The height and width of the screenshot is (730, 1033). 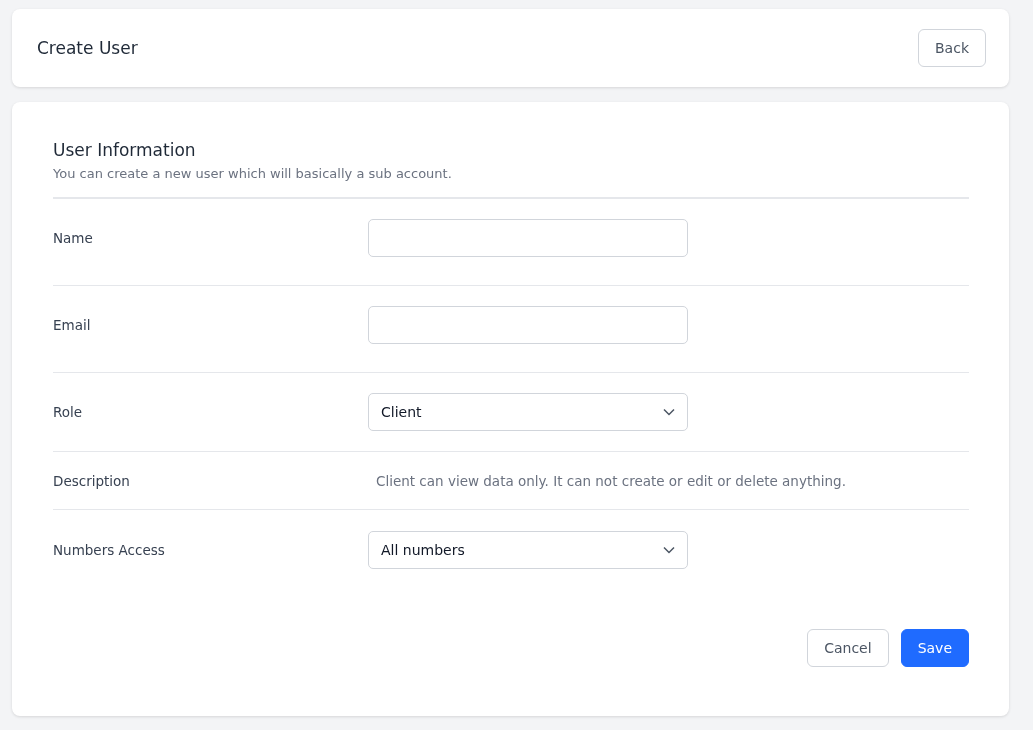 I want to click on section-title: User Information, so click(x=125, y=150).